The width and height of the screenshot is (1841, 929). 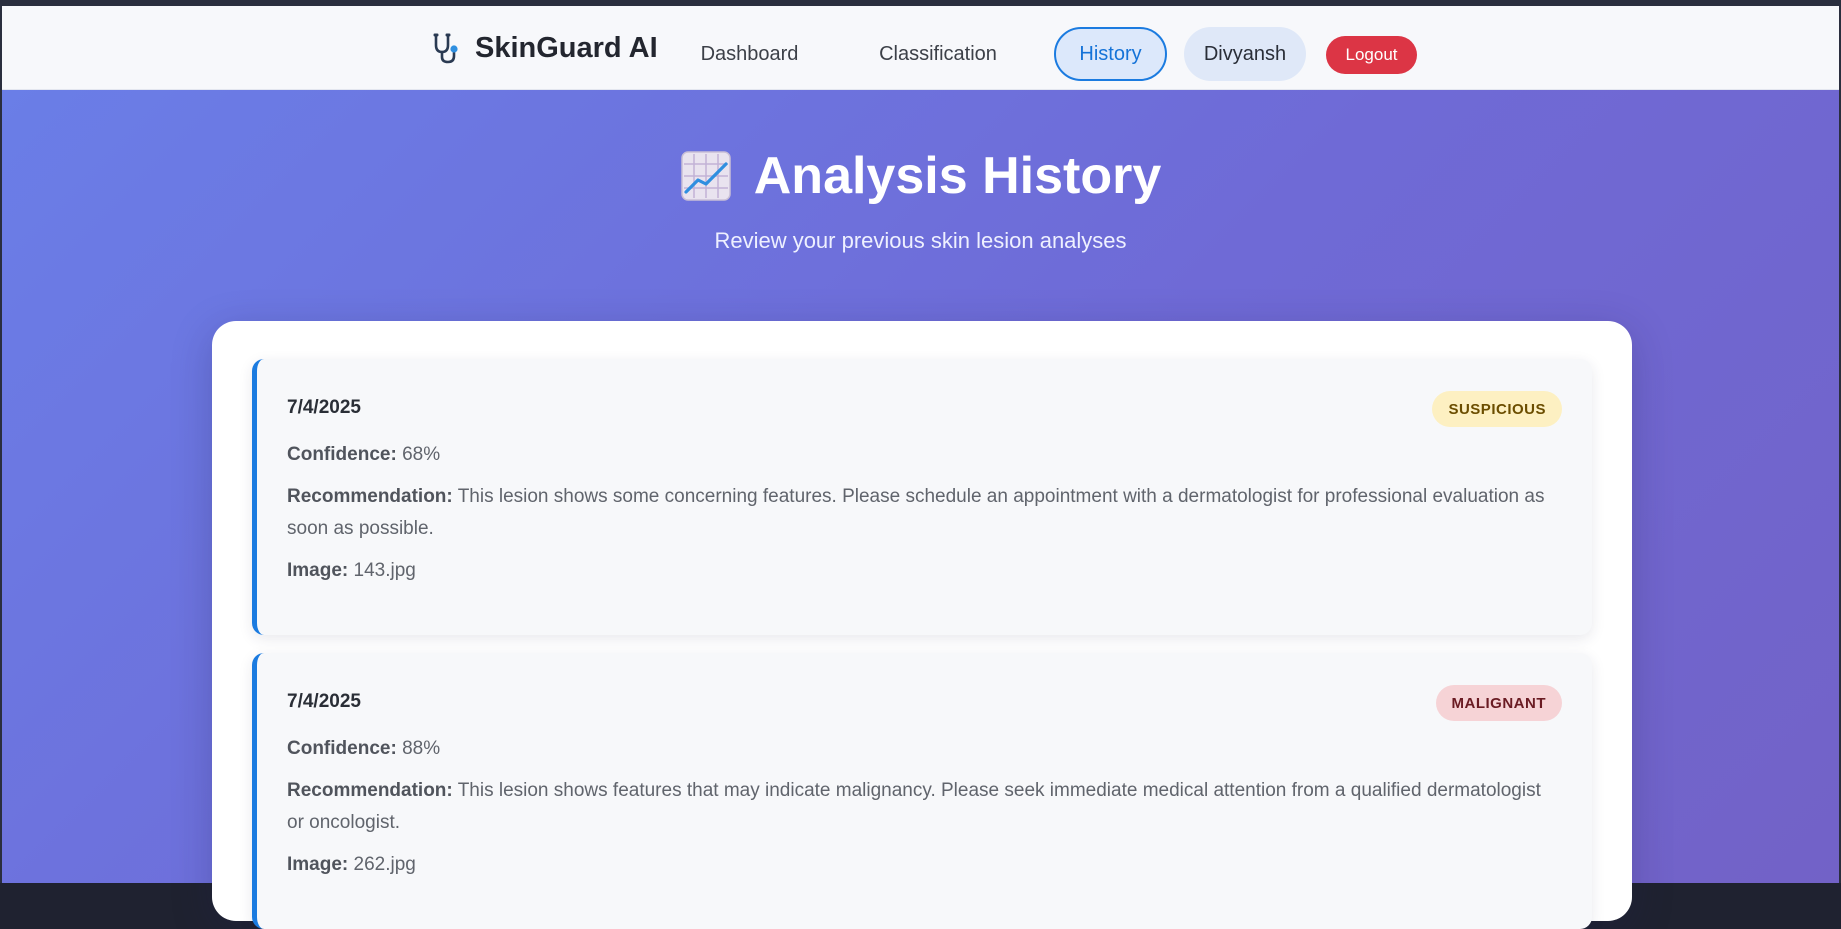 What do you see at coordinates (421, 748) in the screenshot?
I see `confidence-value: 88%` at bounding box center [421, 748].